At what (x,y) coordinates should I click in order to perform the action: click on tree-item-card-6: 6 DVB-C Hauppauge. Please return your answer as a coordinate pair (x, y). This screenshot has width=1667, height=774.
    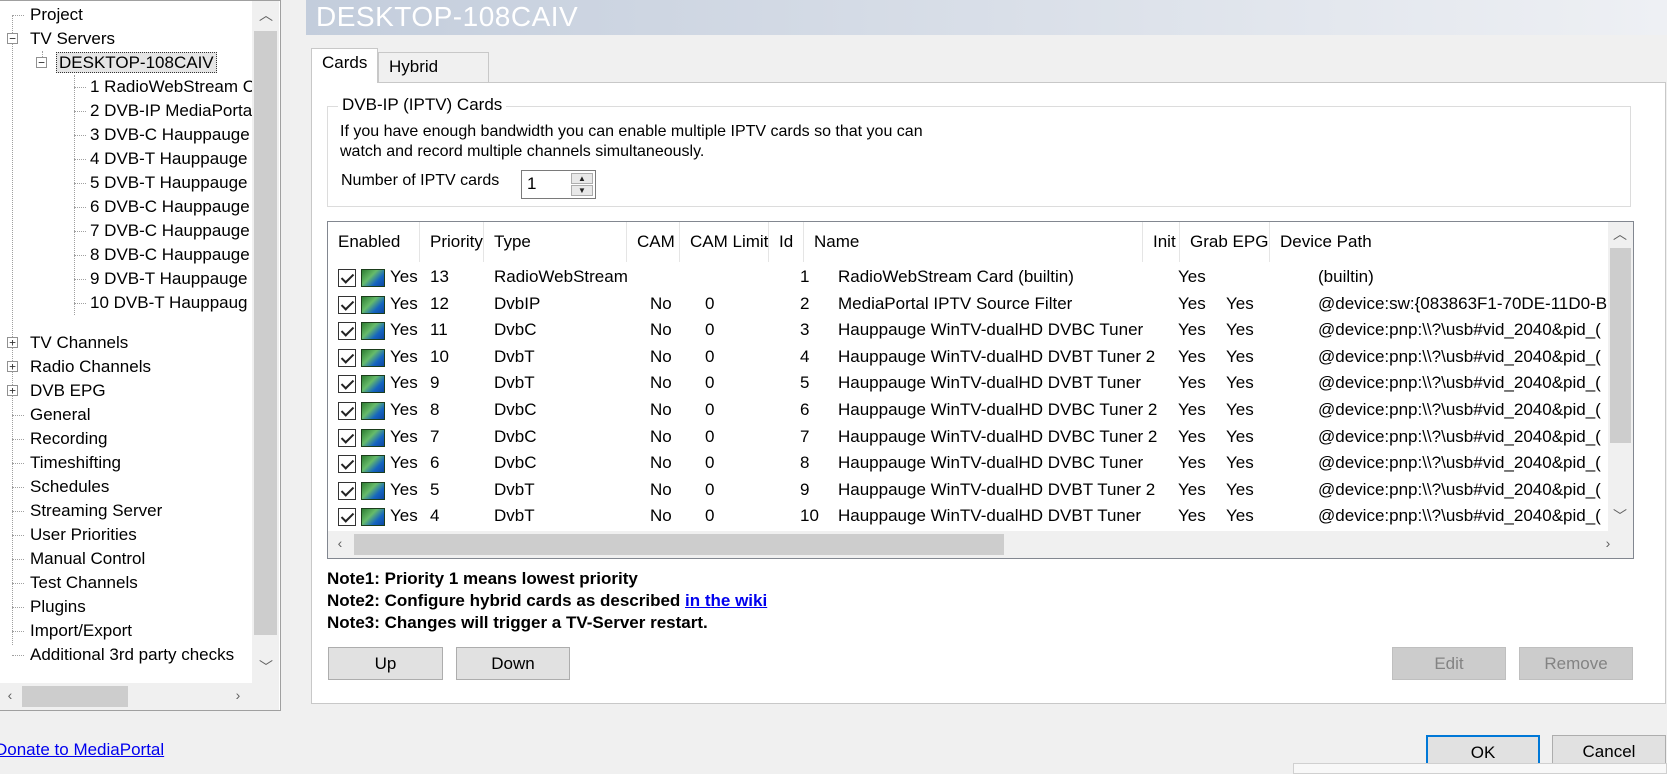
    Looking at the image, I should click on (163, 207).